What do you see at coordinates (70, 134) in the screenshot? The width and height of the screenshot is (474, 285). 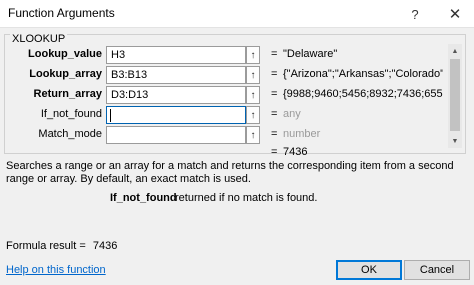 I see `arg-label-match-mode: Match_mode` at bounding box center [70, 134].